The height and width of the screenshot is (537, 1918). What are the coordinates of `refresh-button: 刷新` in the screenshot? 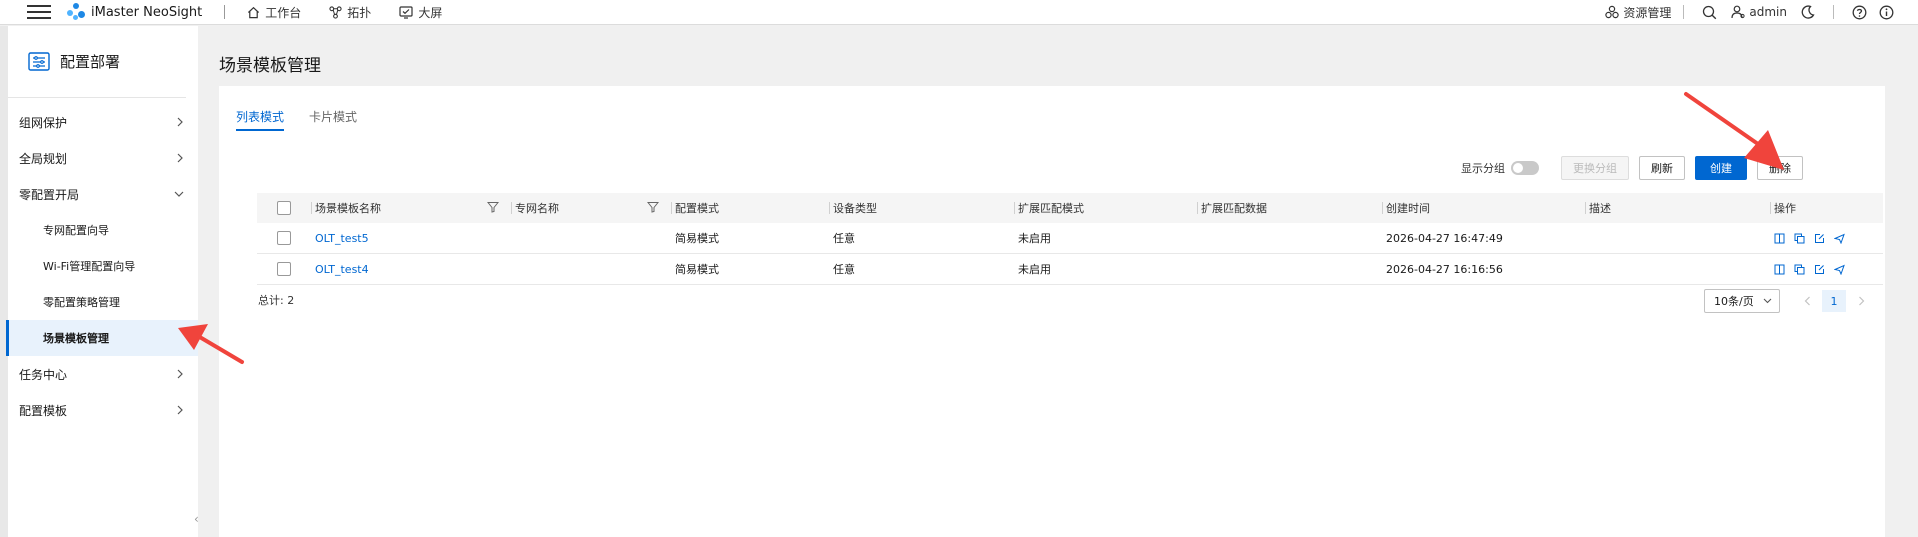 It's located at (1662, 168).